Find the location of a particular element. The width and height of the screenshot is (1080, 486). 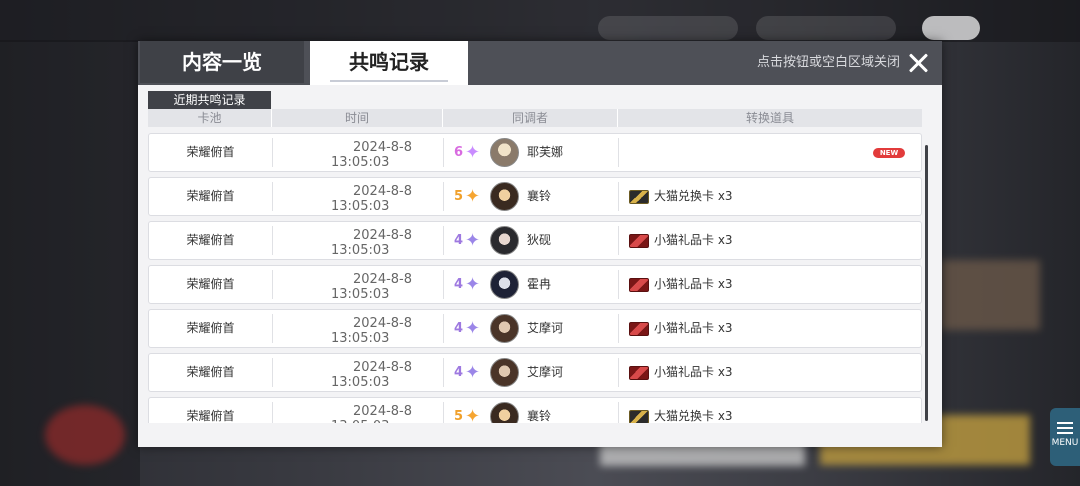

column-header-item: 转换道具 is located at coordinates (769, 118).